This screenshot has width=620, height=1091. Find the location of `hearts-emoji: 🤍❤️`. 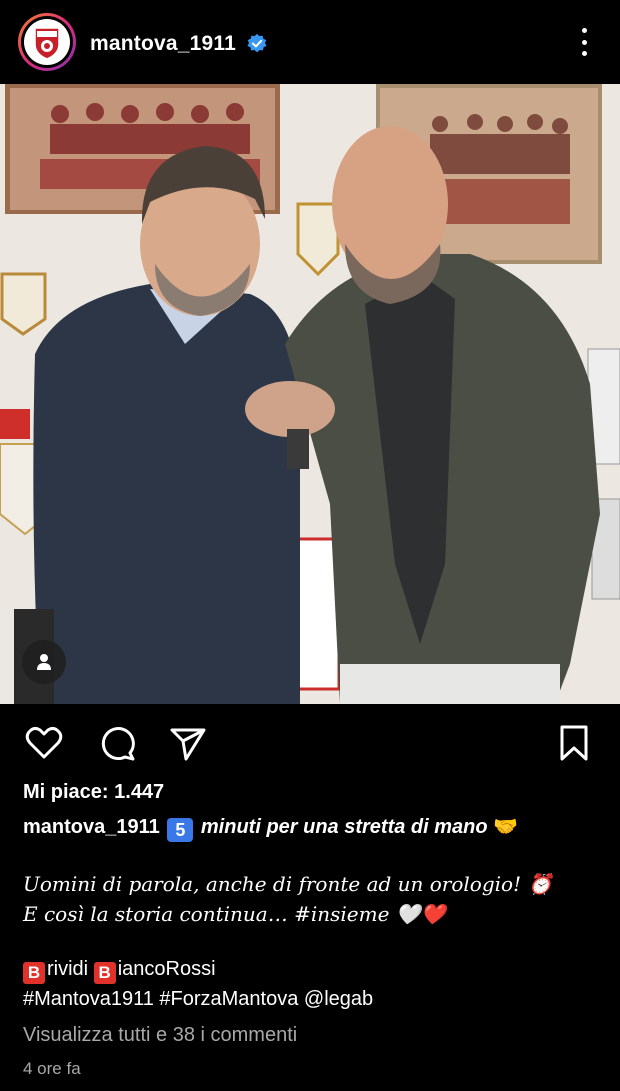

hearts-emoji: 🤍❤️ is located at coordinates (420, 914).